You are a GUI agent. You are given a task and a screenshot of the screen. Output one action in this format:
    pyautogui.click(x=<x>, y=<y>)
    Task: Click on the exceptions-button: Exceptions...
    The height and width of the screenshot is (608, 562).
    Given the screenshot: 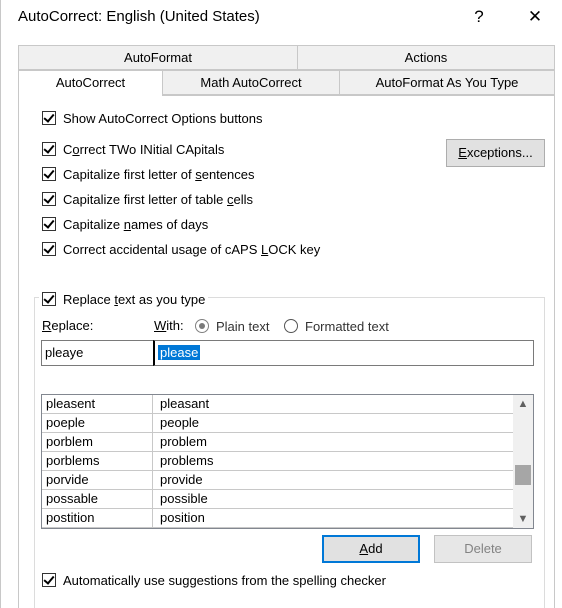 What is the action you would take?
    pyautogui.click(x=495, y=153)
    